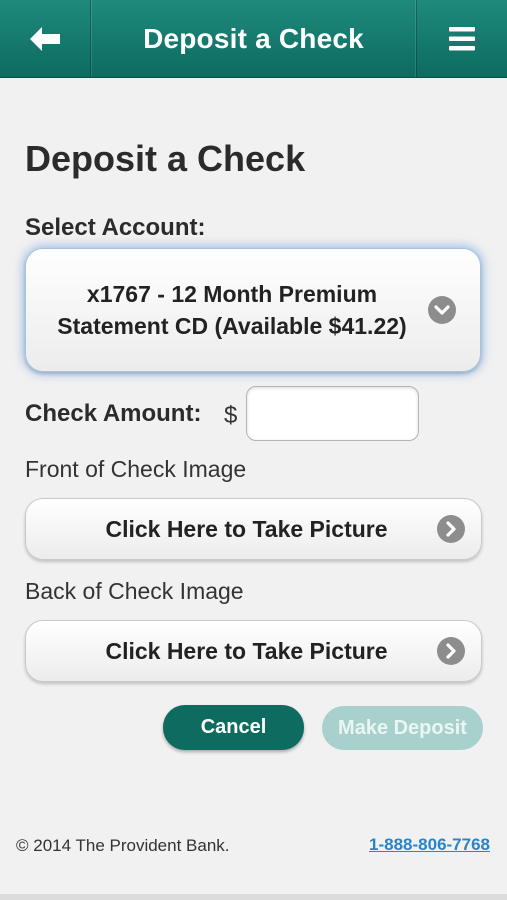 Image resolution: width=507 pixels, height=900 pixels. I want to click on chevron-down-icon, so click(442, 310).